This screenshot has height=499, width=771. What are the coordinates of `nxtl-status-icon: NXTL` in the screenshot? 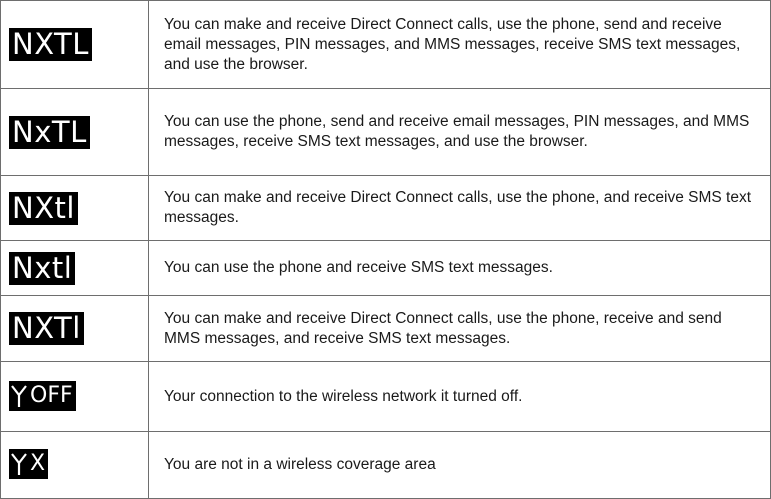 It's located at (50, 44).